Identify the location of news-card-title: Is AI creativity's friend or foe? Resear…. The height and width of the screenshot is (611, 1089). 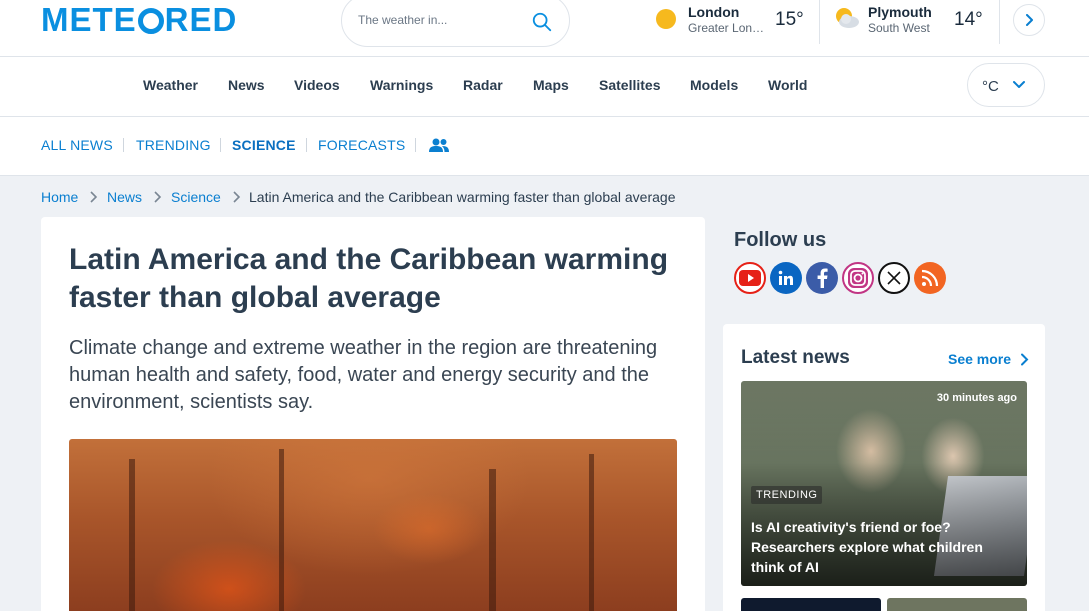
(881, 547).